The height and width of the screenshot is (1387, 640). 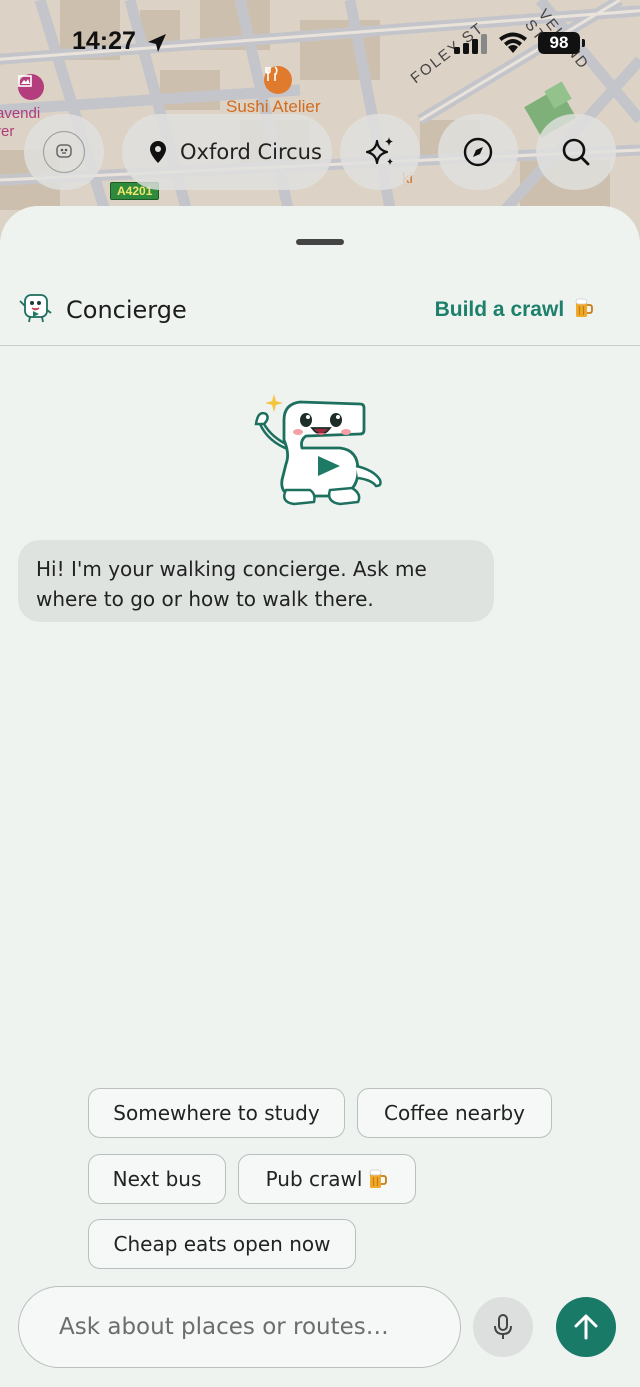 I want to click on arrow-up-icon, so click(x=586, y=1327).